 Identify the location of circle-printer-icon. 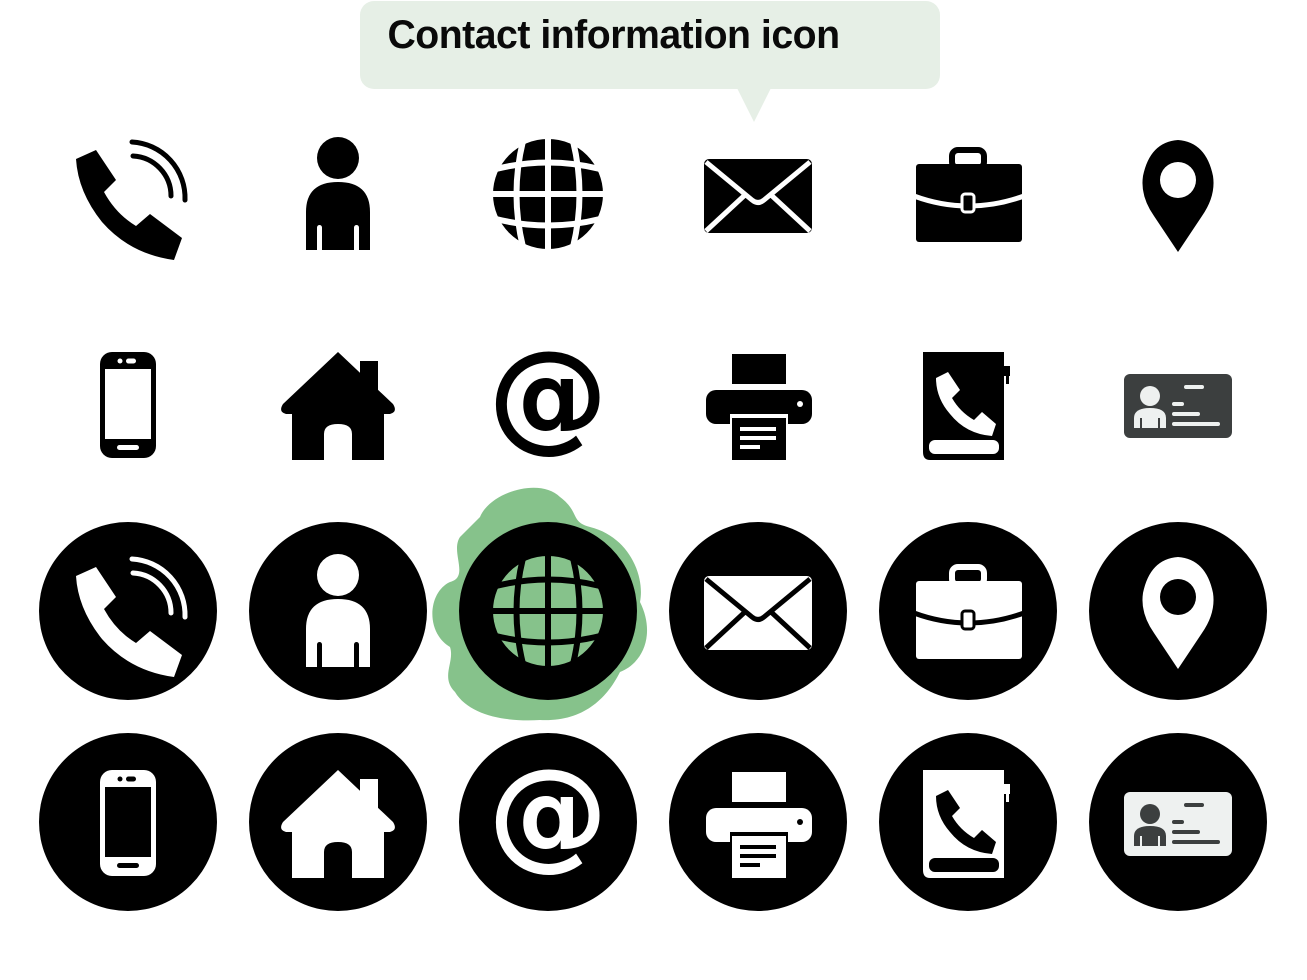
(758, 822).